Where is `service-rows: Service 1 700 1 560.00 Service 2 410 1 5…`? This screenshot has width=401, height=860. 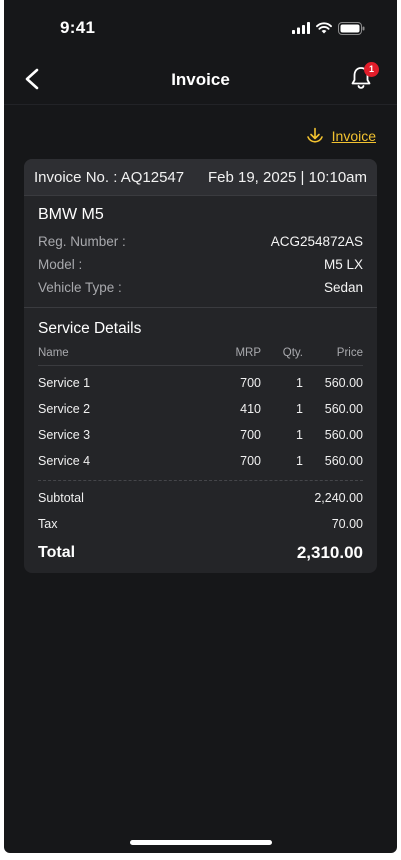
service-rows: Service 1 700 1 560.00 Service 2 410 1 5… is located at coordinates (200, 420).